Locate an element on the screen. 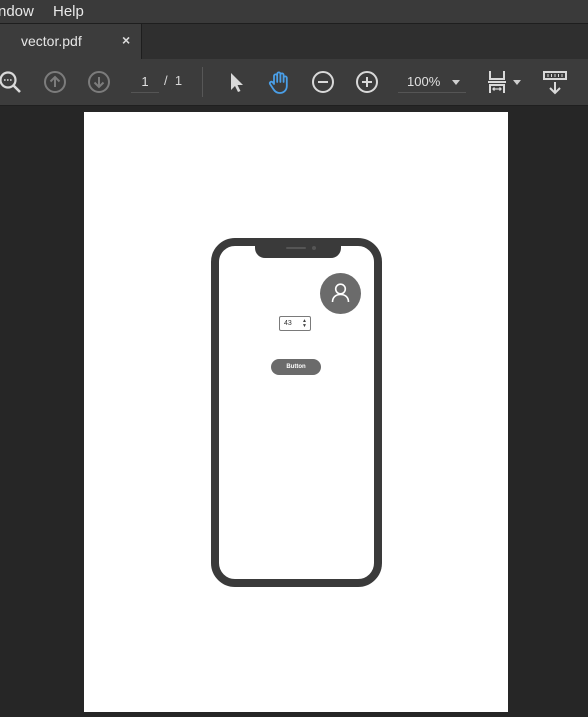 The image size is (588, 717). phone-notch is located at coordinates (298, 251).